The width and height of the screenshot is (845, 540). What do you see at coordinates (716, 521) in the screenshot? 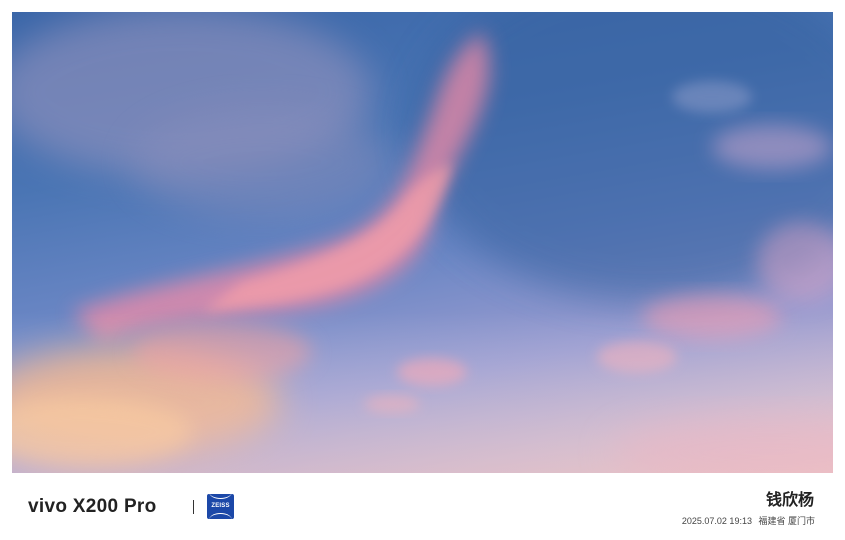
I see `photo-datetime: 2025.07.02 19:13` at bounding box center [716, 521].